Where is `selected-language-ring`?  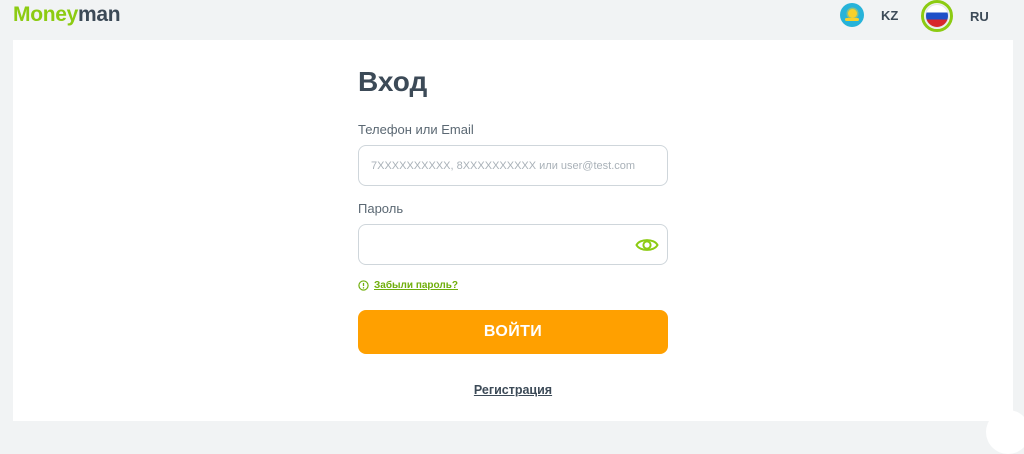 selected-language-ring is located at coordinates (937, 16).